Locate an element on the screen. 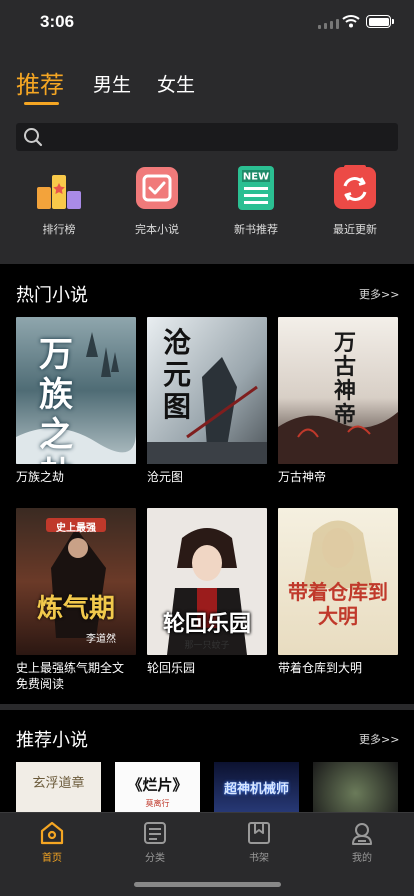  home-indicator is located at coordinates (207, 884).